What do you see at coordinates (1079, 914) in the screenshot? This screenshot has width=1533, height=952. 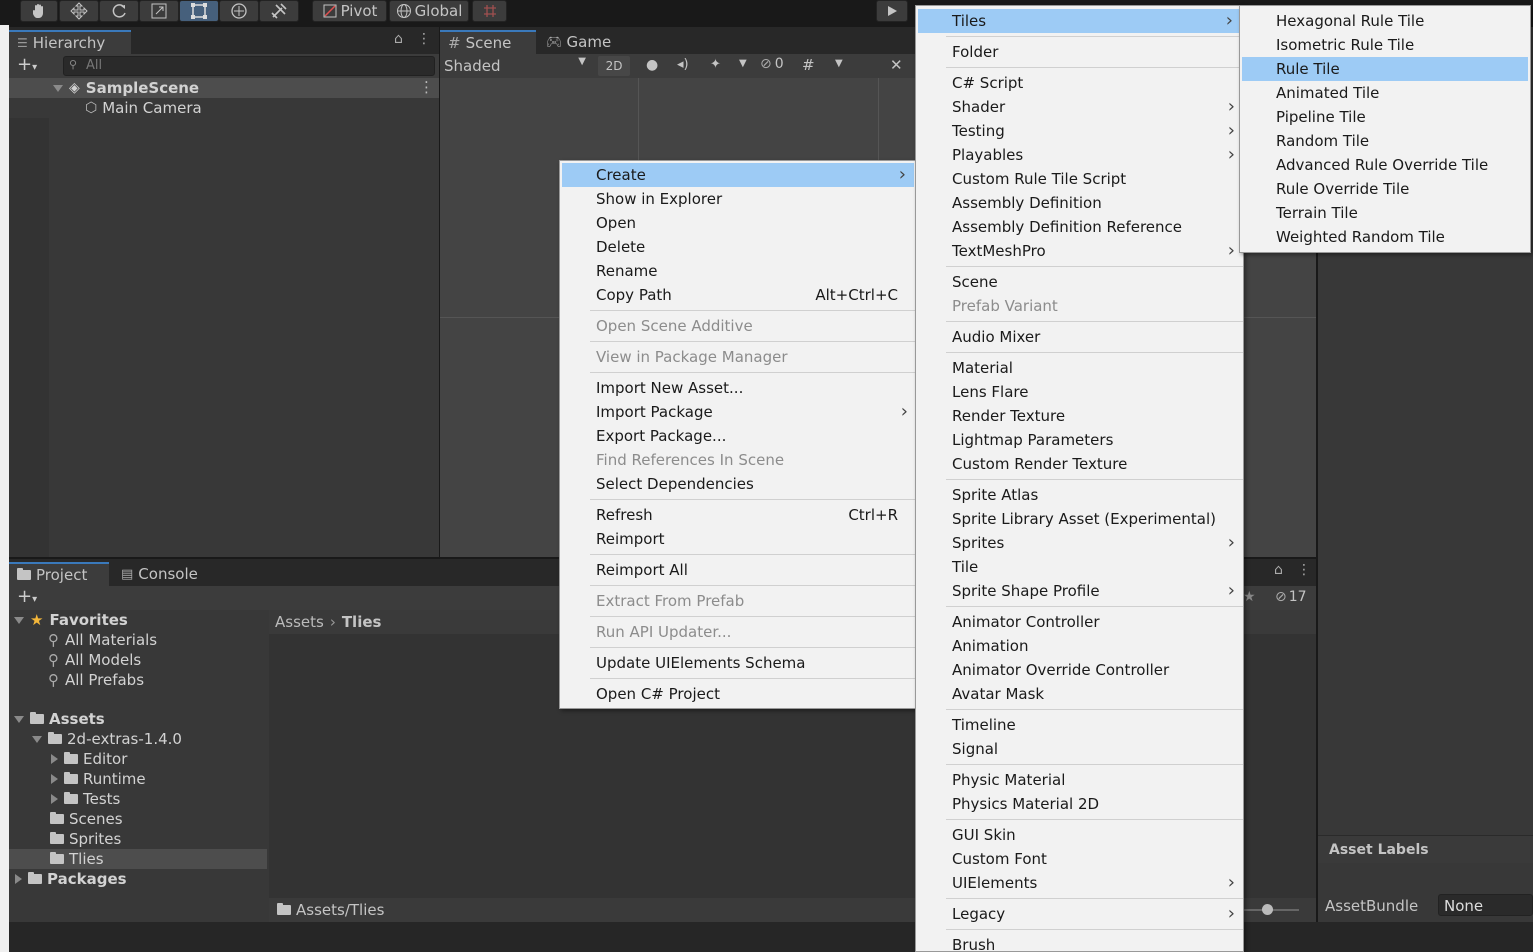 I see `create-item-legacy: Legacy ›` at bounding box center [1079, 914].